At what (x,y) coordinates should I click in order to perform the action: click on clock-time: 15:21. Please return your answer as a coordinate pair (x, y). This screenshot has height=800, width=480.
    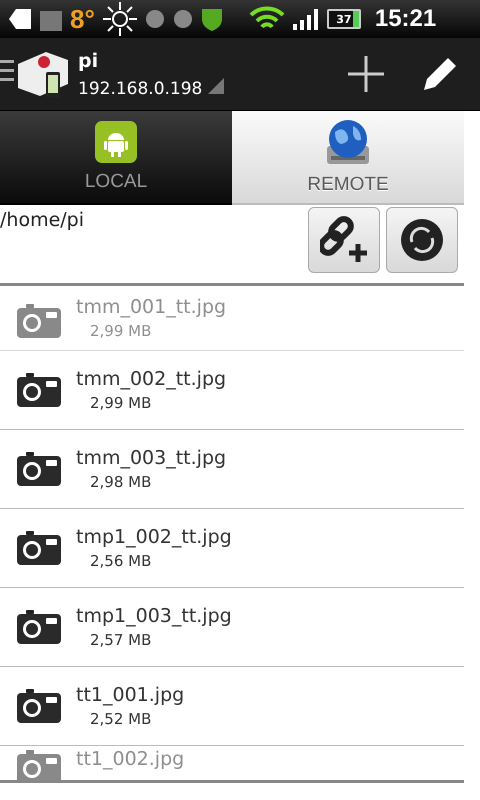
    Looking at the image, I should click on (405, 19).